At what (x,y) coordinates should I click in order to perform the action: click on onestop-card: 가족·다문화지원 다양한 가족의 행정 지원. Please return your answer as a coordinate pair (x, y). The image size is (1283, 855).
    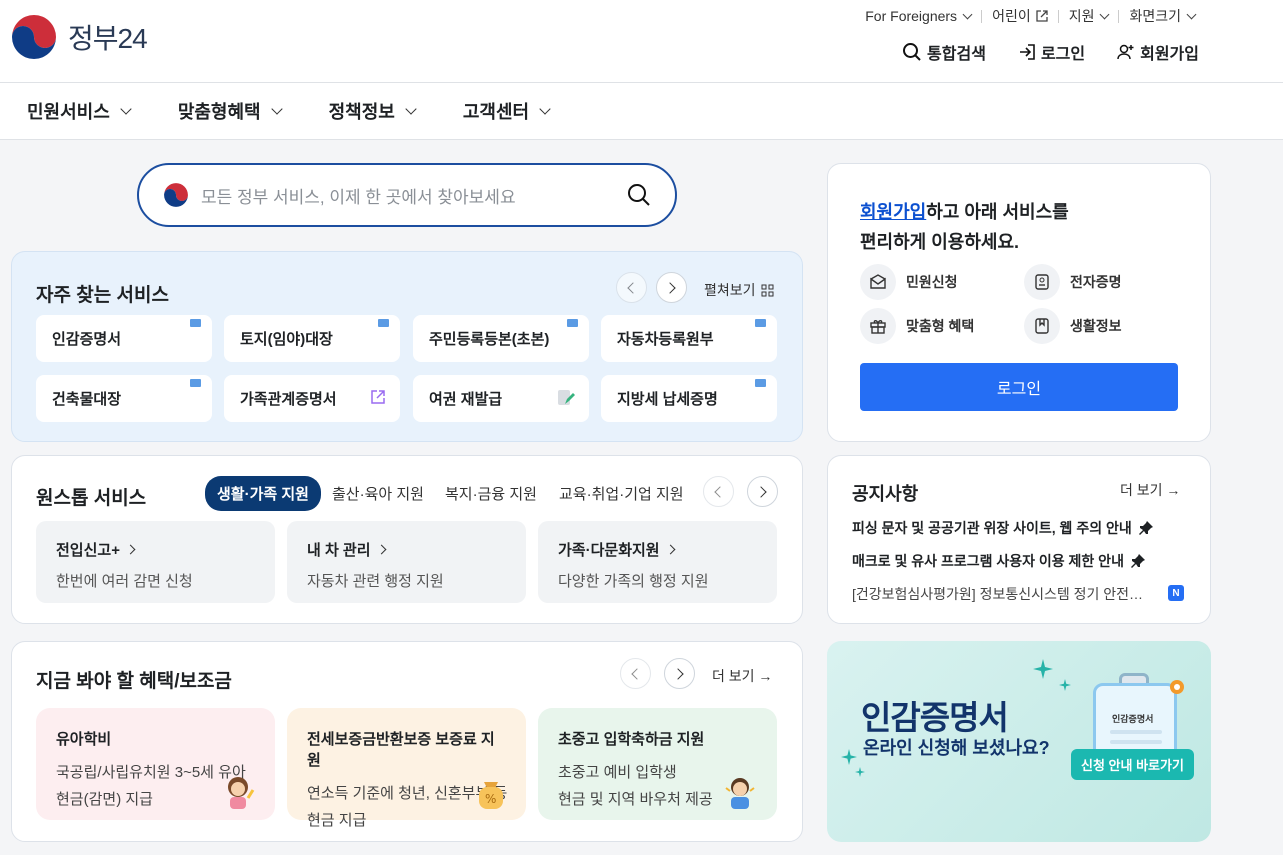
    Looking at the image, I should click on (657, 562).